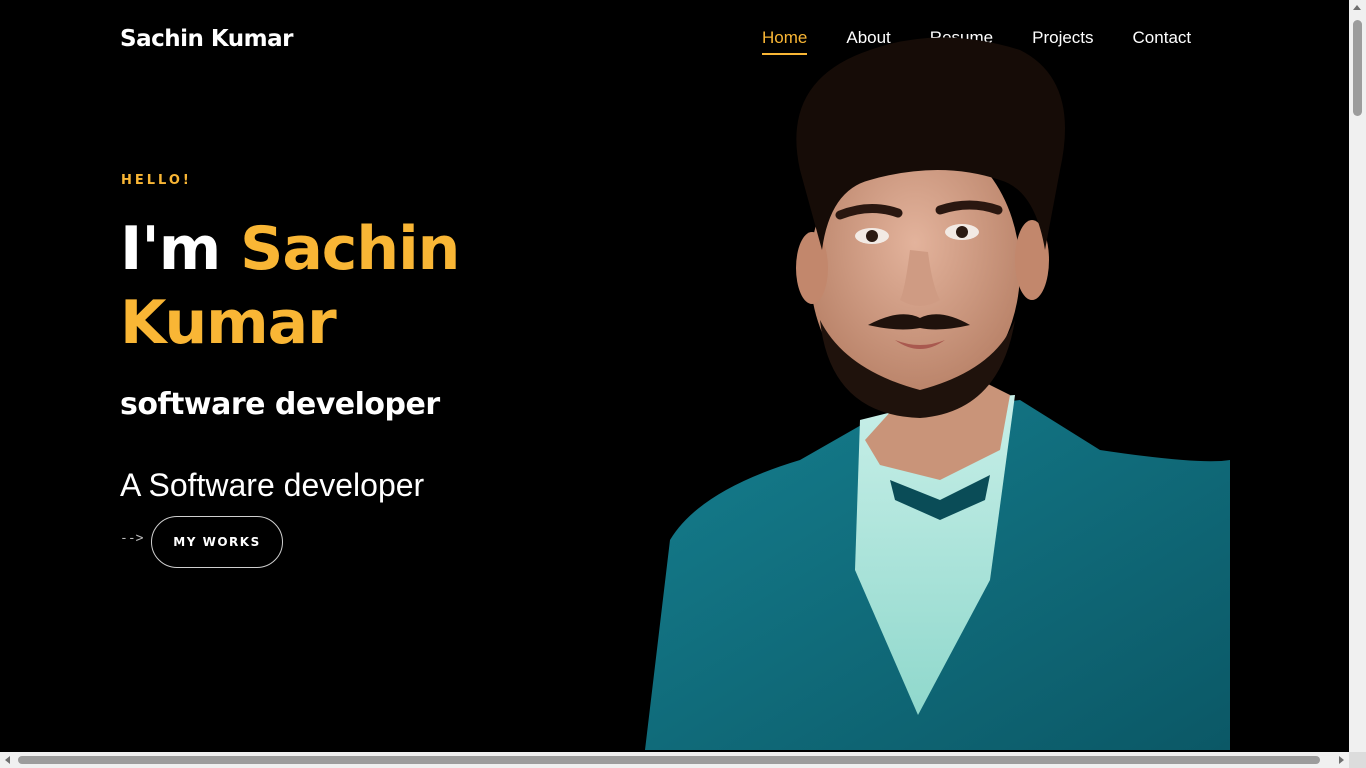 This screenshot has width=1366, height=768. What do you see at coordinates (1357, 7) in the screenshot?
I see `scroll-up-icon` at bounding box center [1357, 7].